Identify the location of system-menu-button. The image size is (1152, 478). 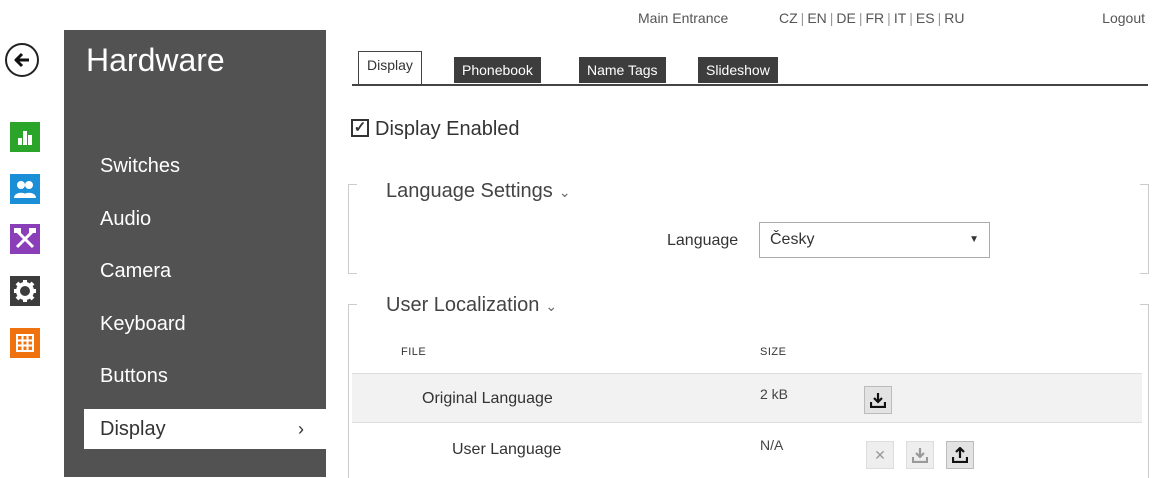
(25, 291).